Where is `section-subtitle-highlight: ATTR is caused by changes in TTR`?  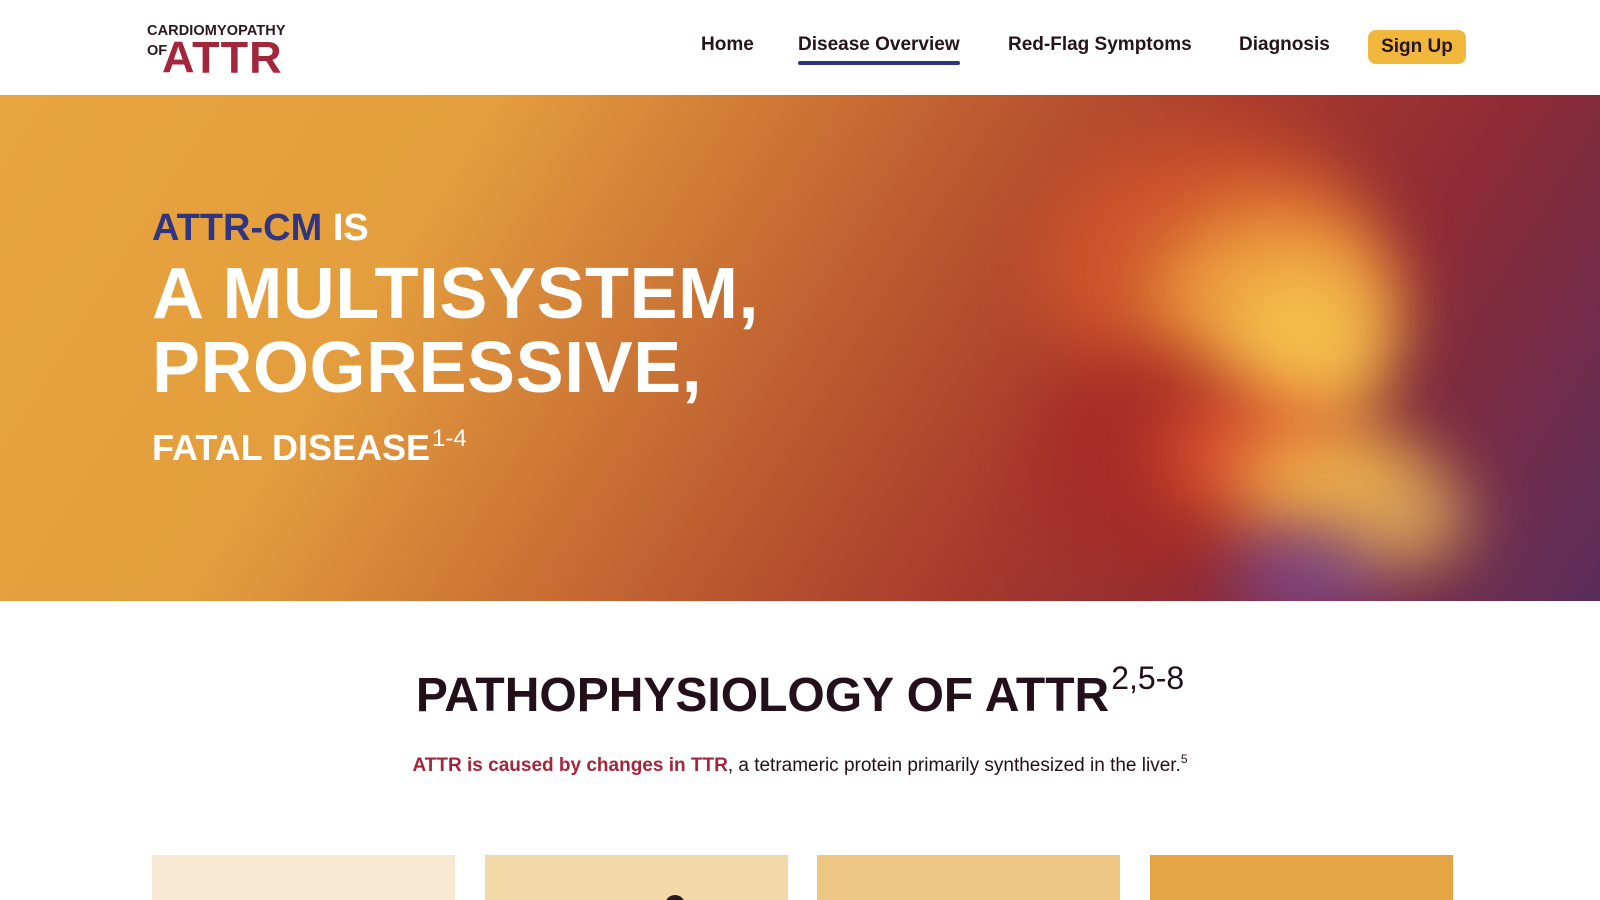 section-subtitle-highlight: ATTR is caused by changes in TTR is located at coordinates (570, 765).